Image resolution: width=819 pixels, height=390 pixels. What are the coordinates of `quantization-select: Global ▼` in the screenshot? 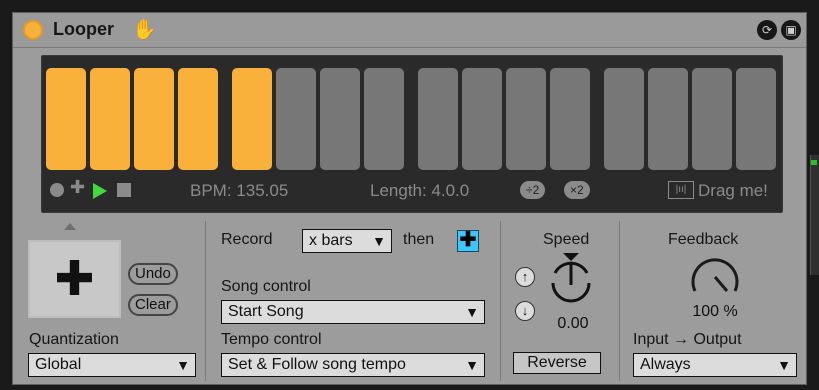 It's located at (112, 365).